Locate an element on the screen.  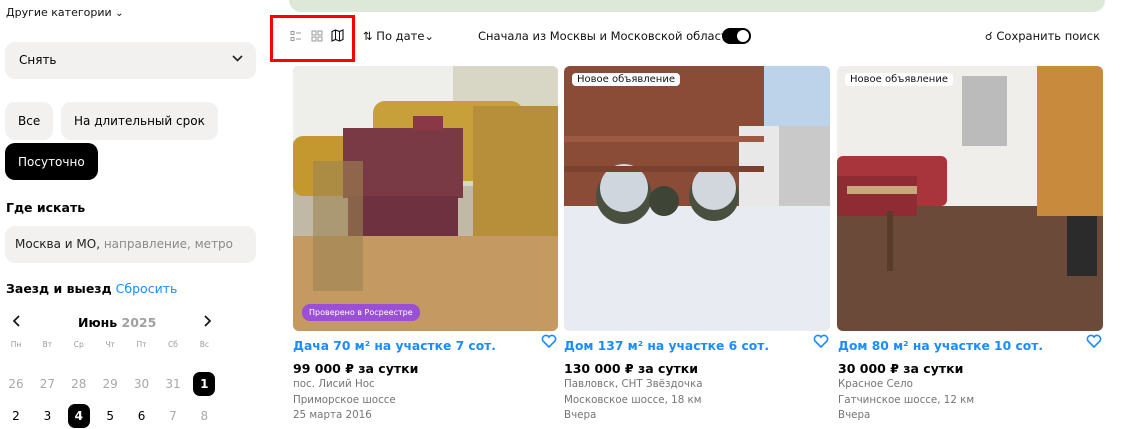
map-preview is located at coordinates (697, 6).